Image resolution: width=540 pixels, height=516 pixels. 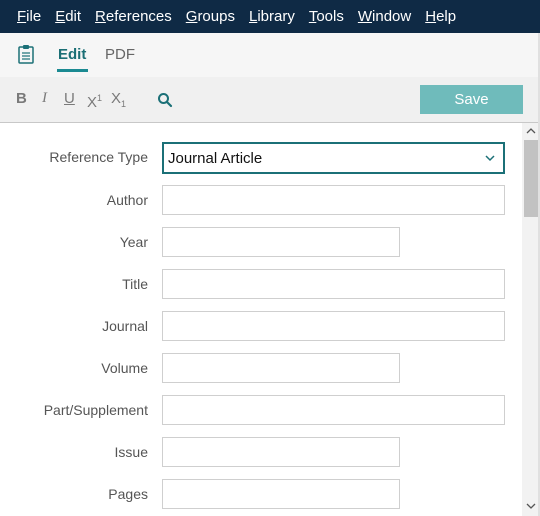 I want to click on journal-row: Journal, so click(x=261, y=327).